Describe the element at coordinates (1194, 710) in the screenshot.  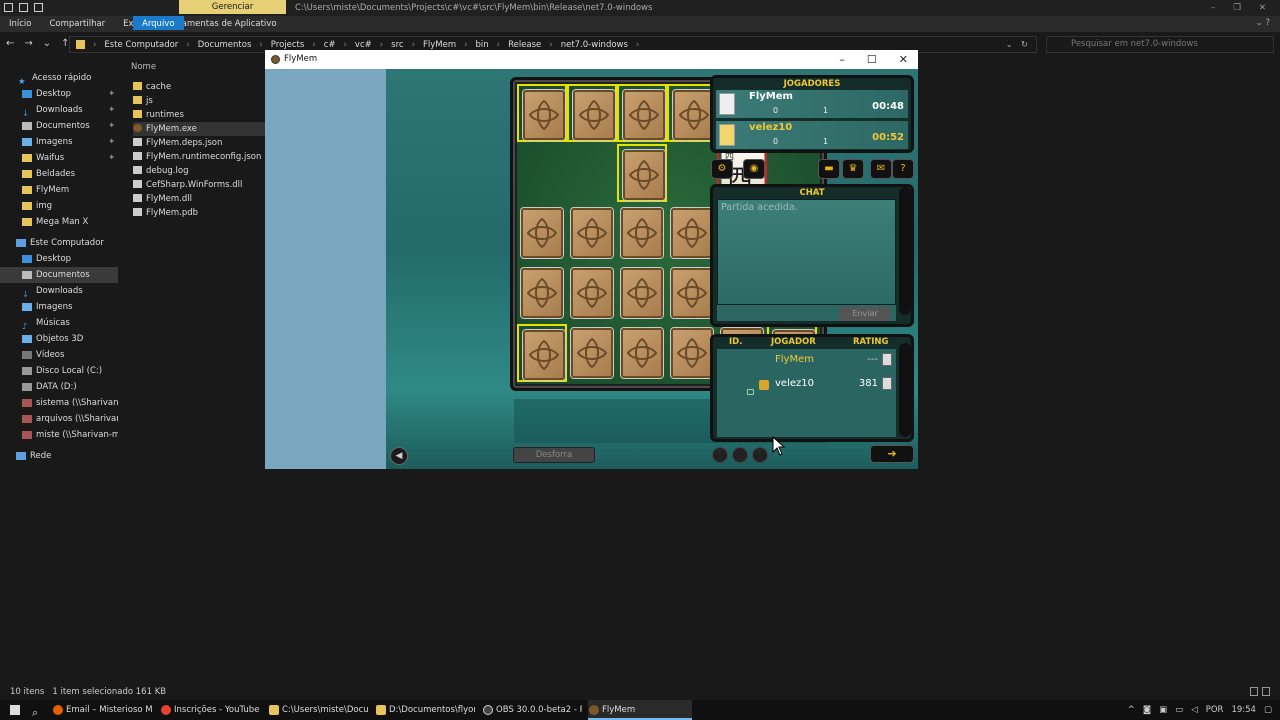
I see `volume-icon: ◁` at that location.